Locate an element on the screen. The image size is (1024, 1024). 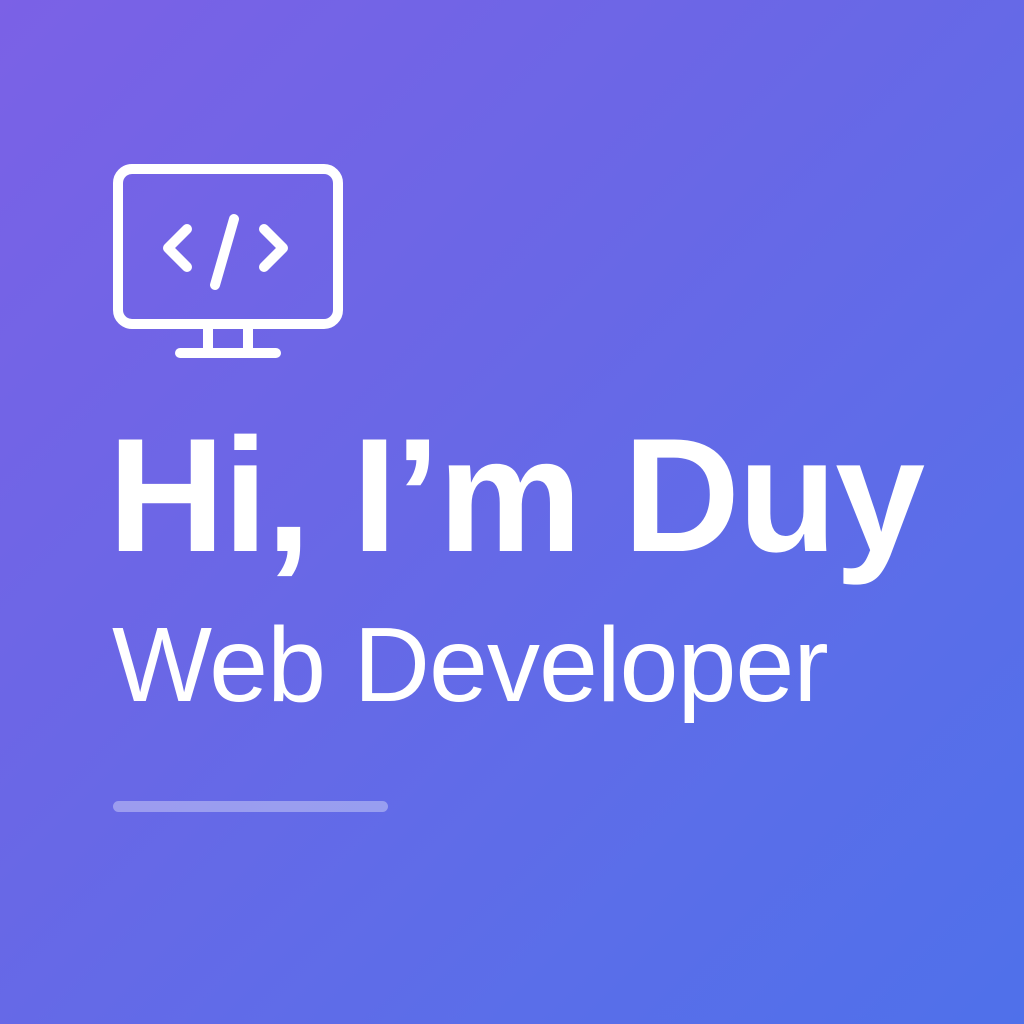
accent-divider is located at coordinates (250, 806).